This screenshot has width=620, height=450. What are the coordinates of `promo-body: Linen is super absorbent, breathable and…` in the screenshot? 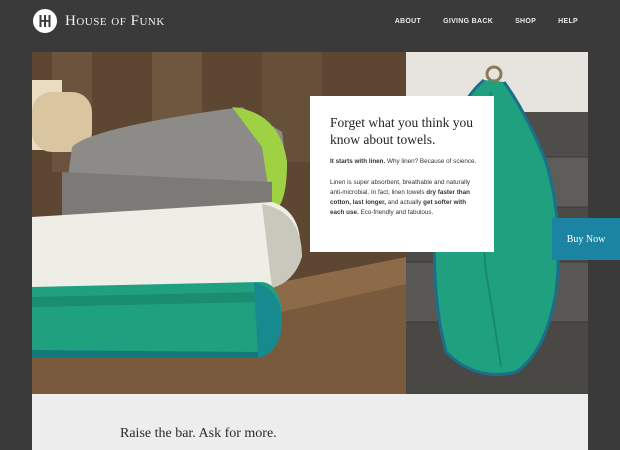 It's located at (405, 198).